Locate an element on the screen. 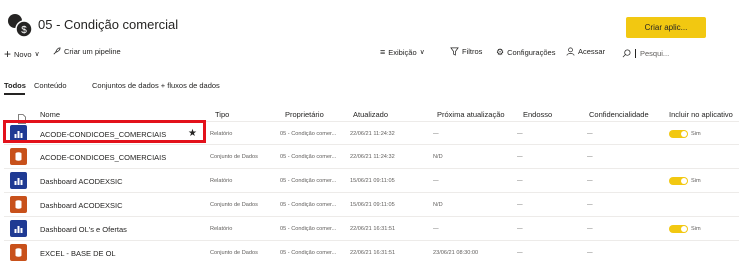 This screenshot has height=267, width=739. tab-all: Todos is located at coordinates (15, 85).